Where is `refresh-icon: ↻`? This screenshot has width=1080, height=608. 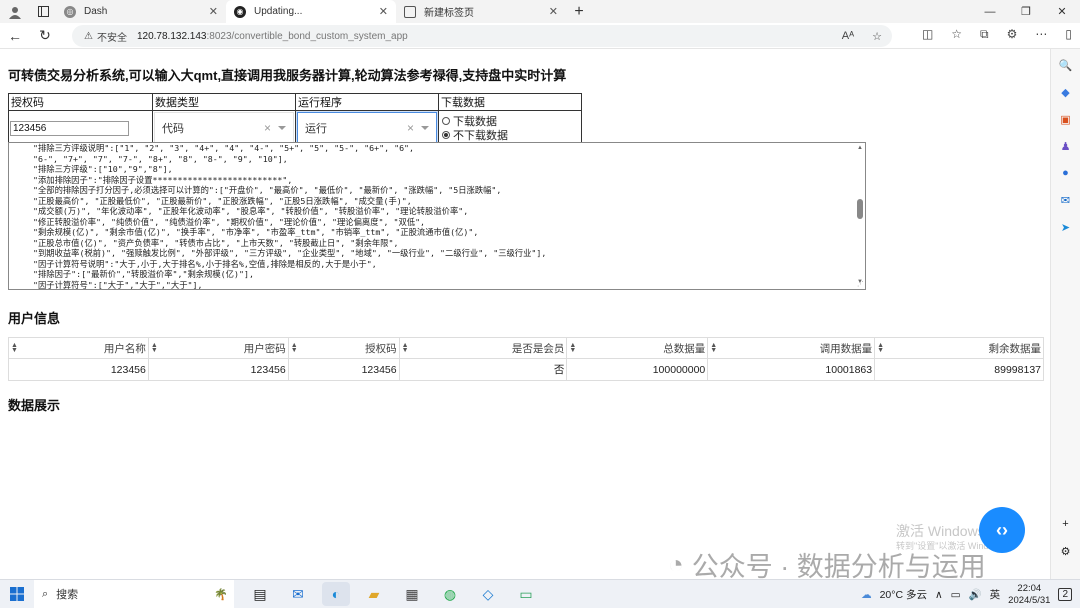 refresh-icon: ↻ is located at coordinates (45, 35).